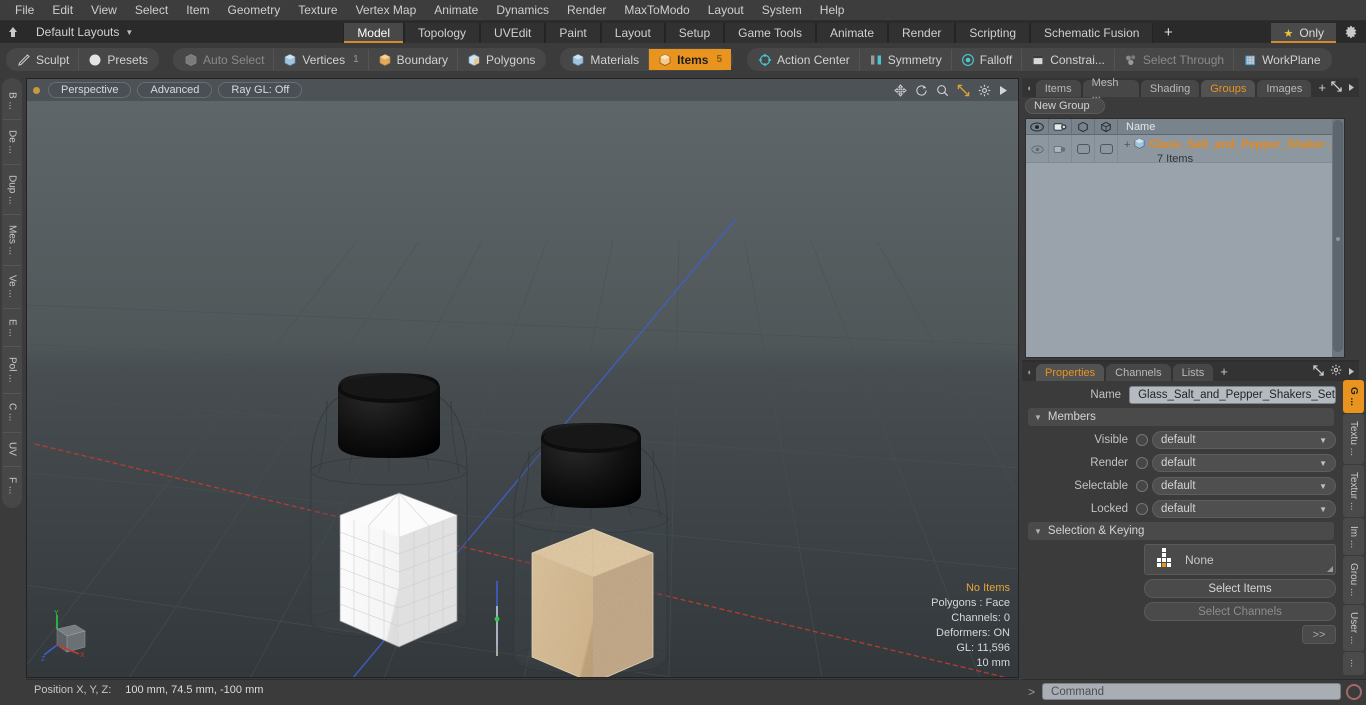  What do you see at coordinates (632, 33) in the screenshot?
I see `tab-layout: Layout` at bounding box center [632, 33].